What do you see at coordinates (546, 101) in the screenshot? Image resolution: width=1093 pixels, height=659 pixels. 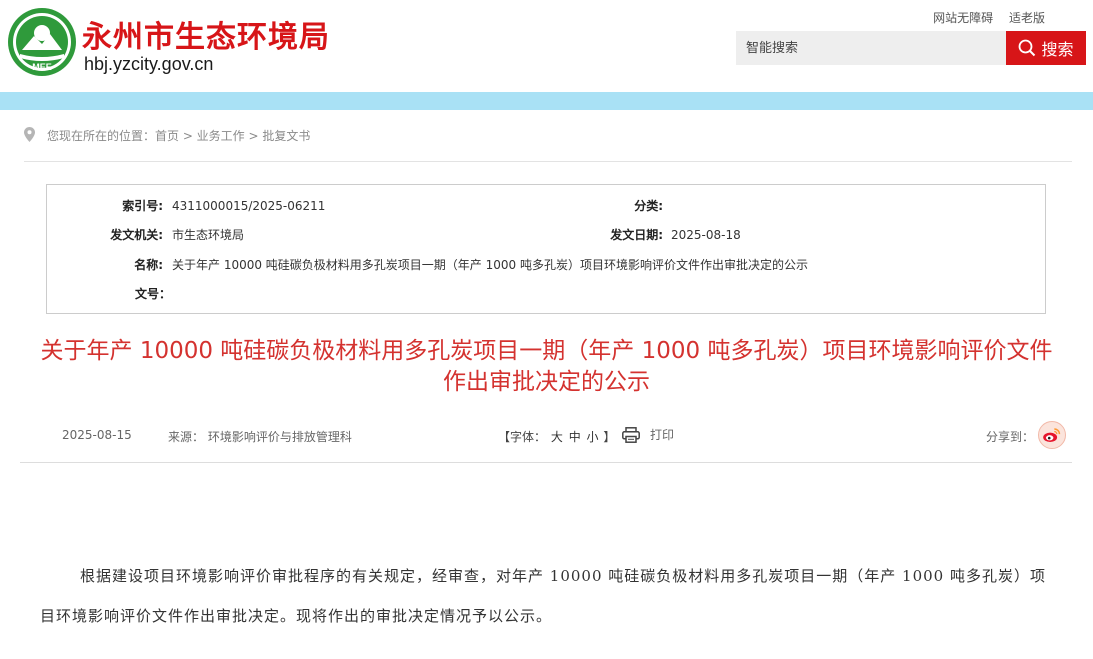 I see `decorative-band` at bounding box center [546, 101].